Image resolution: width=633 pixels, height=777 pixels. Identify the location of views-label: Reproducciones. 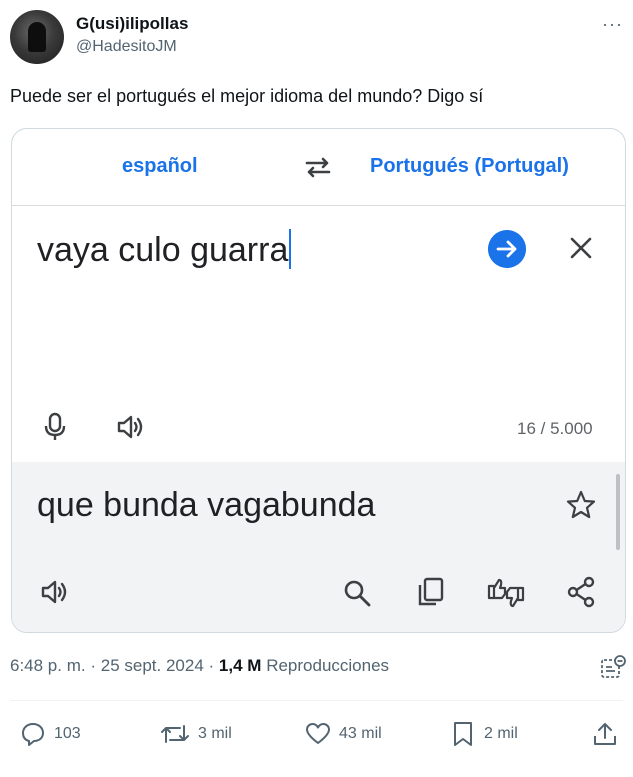
(328, 665).